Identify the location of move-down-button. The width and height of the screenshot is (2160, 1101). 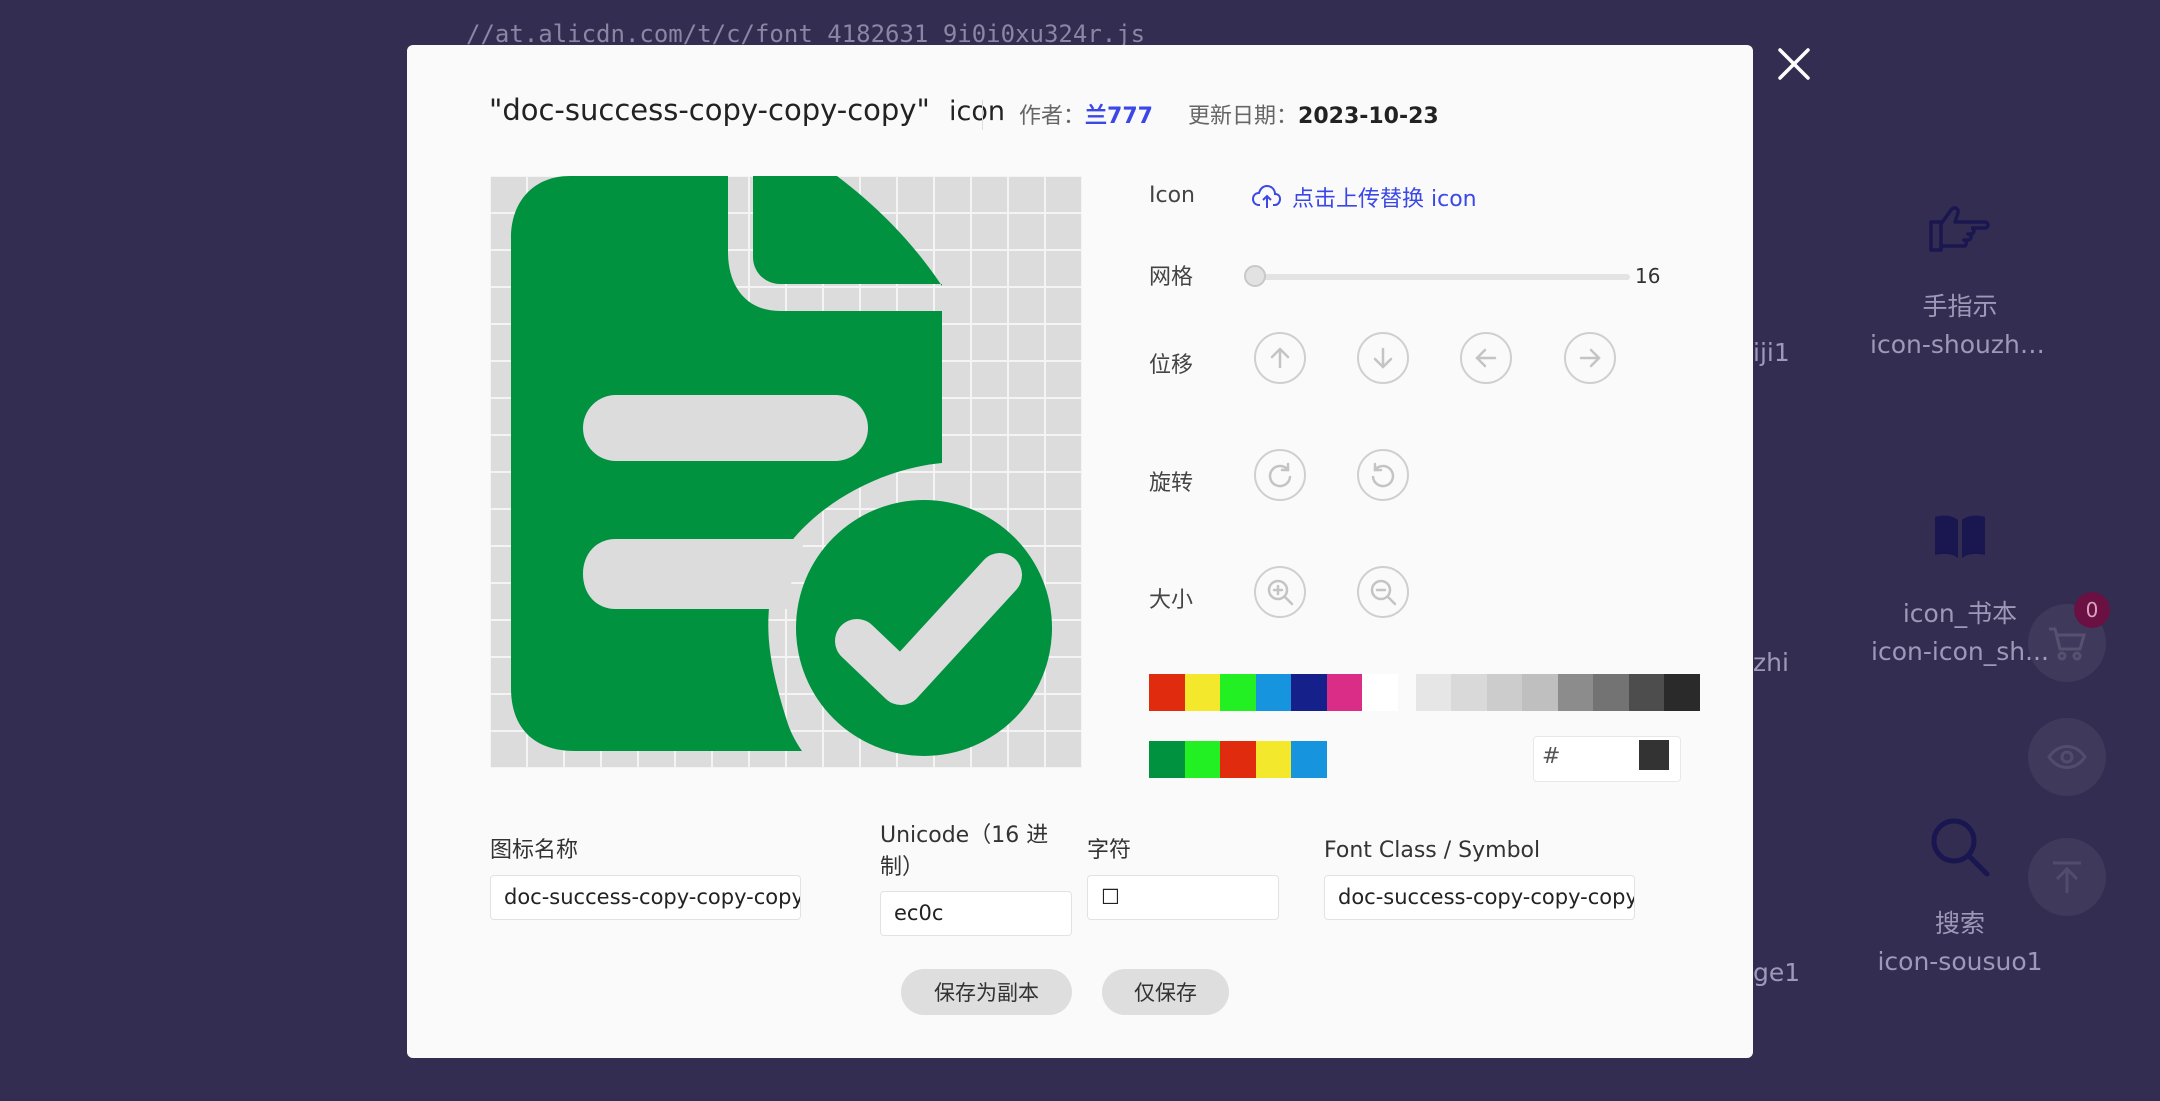
(1383, 358).